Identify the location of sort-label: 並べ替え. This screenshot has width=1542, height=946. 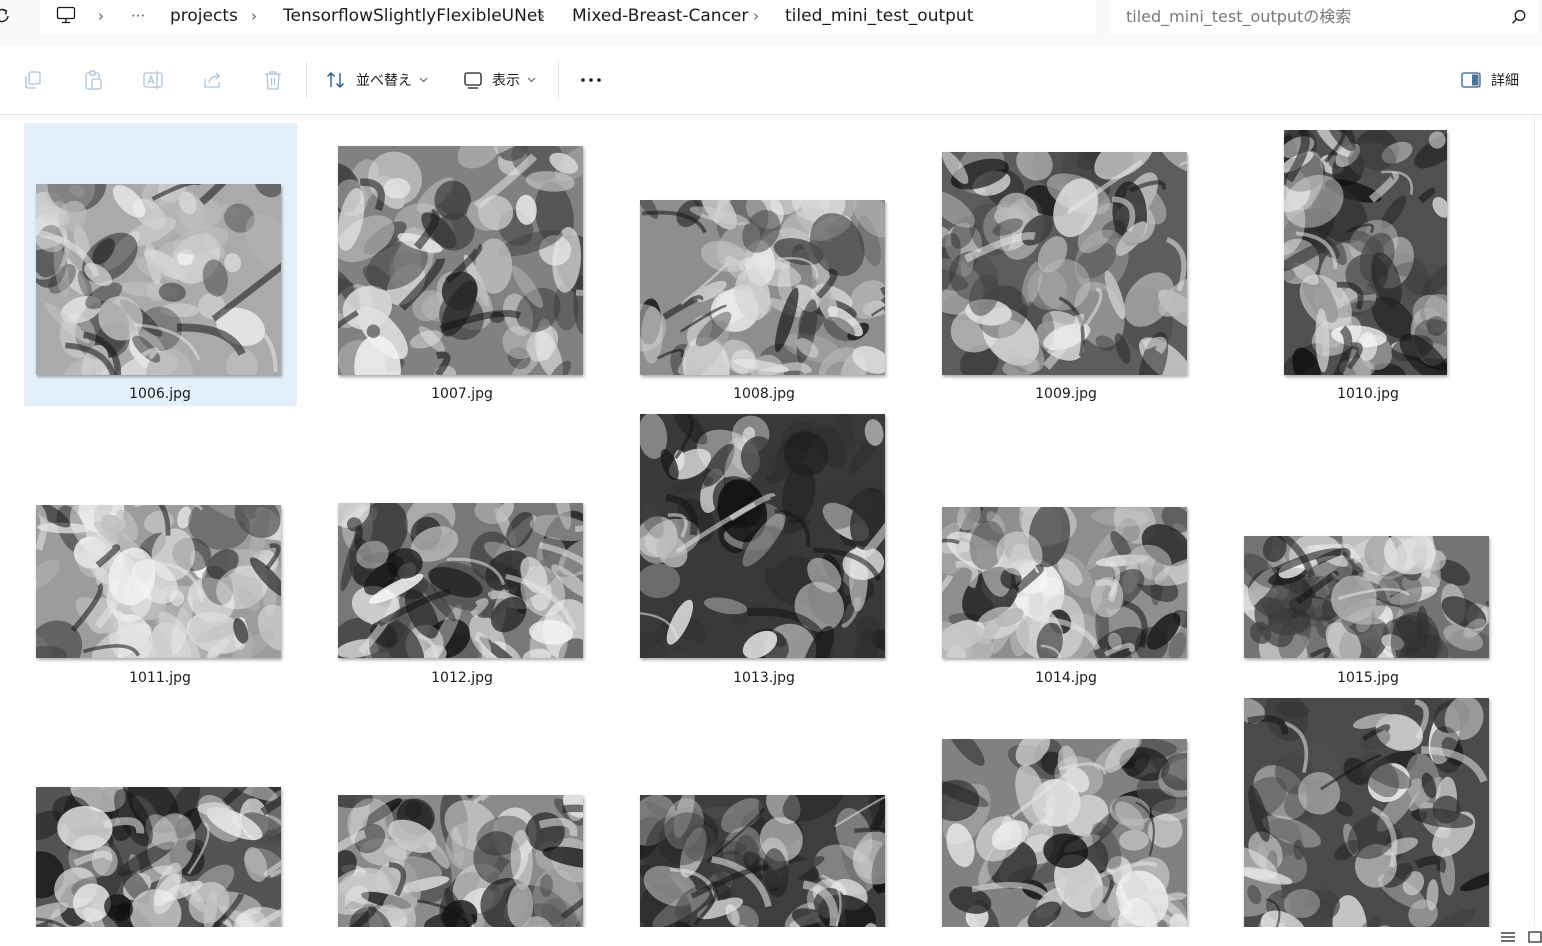
(384, 81).